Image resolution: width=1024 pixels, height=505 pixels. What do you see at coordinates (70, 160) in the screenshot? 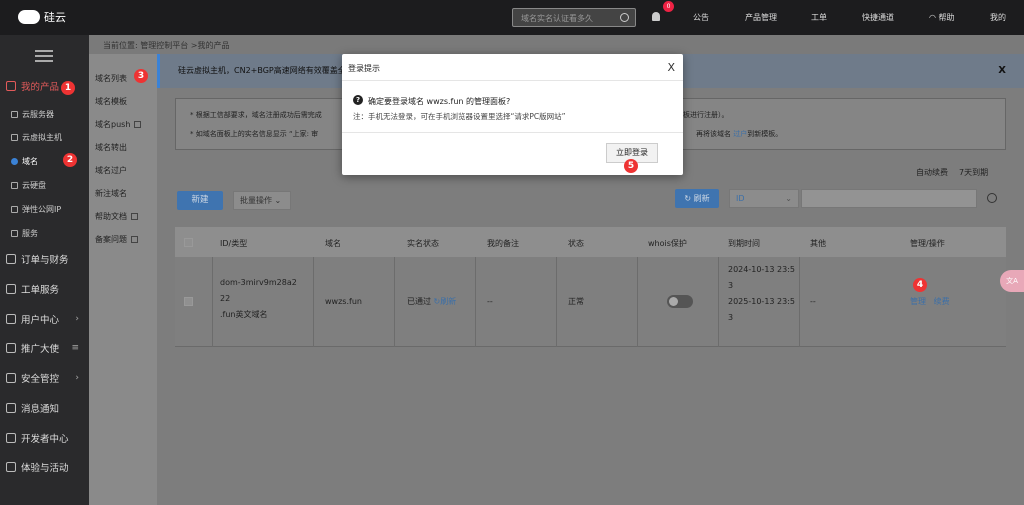
I see `step-marker: 2` at bounding box center [70, 160].